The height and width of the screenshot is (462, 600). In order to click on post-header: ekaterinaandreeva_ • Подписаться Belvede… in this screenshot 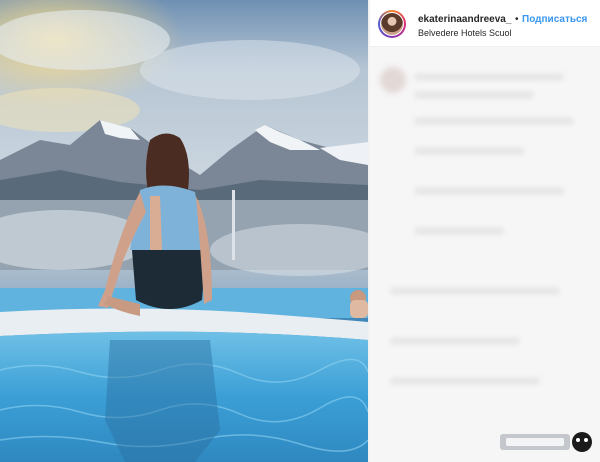, I will do `click(485, 23)`.